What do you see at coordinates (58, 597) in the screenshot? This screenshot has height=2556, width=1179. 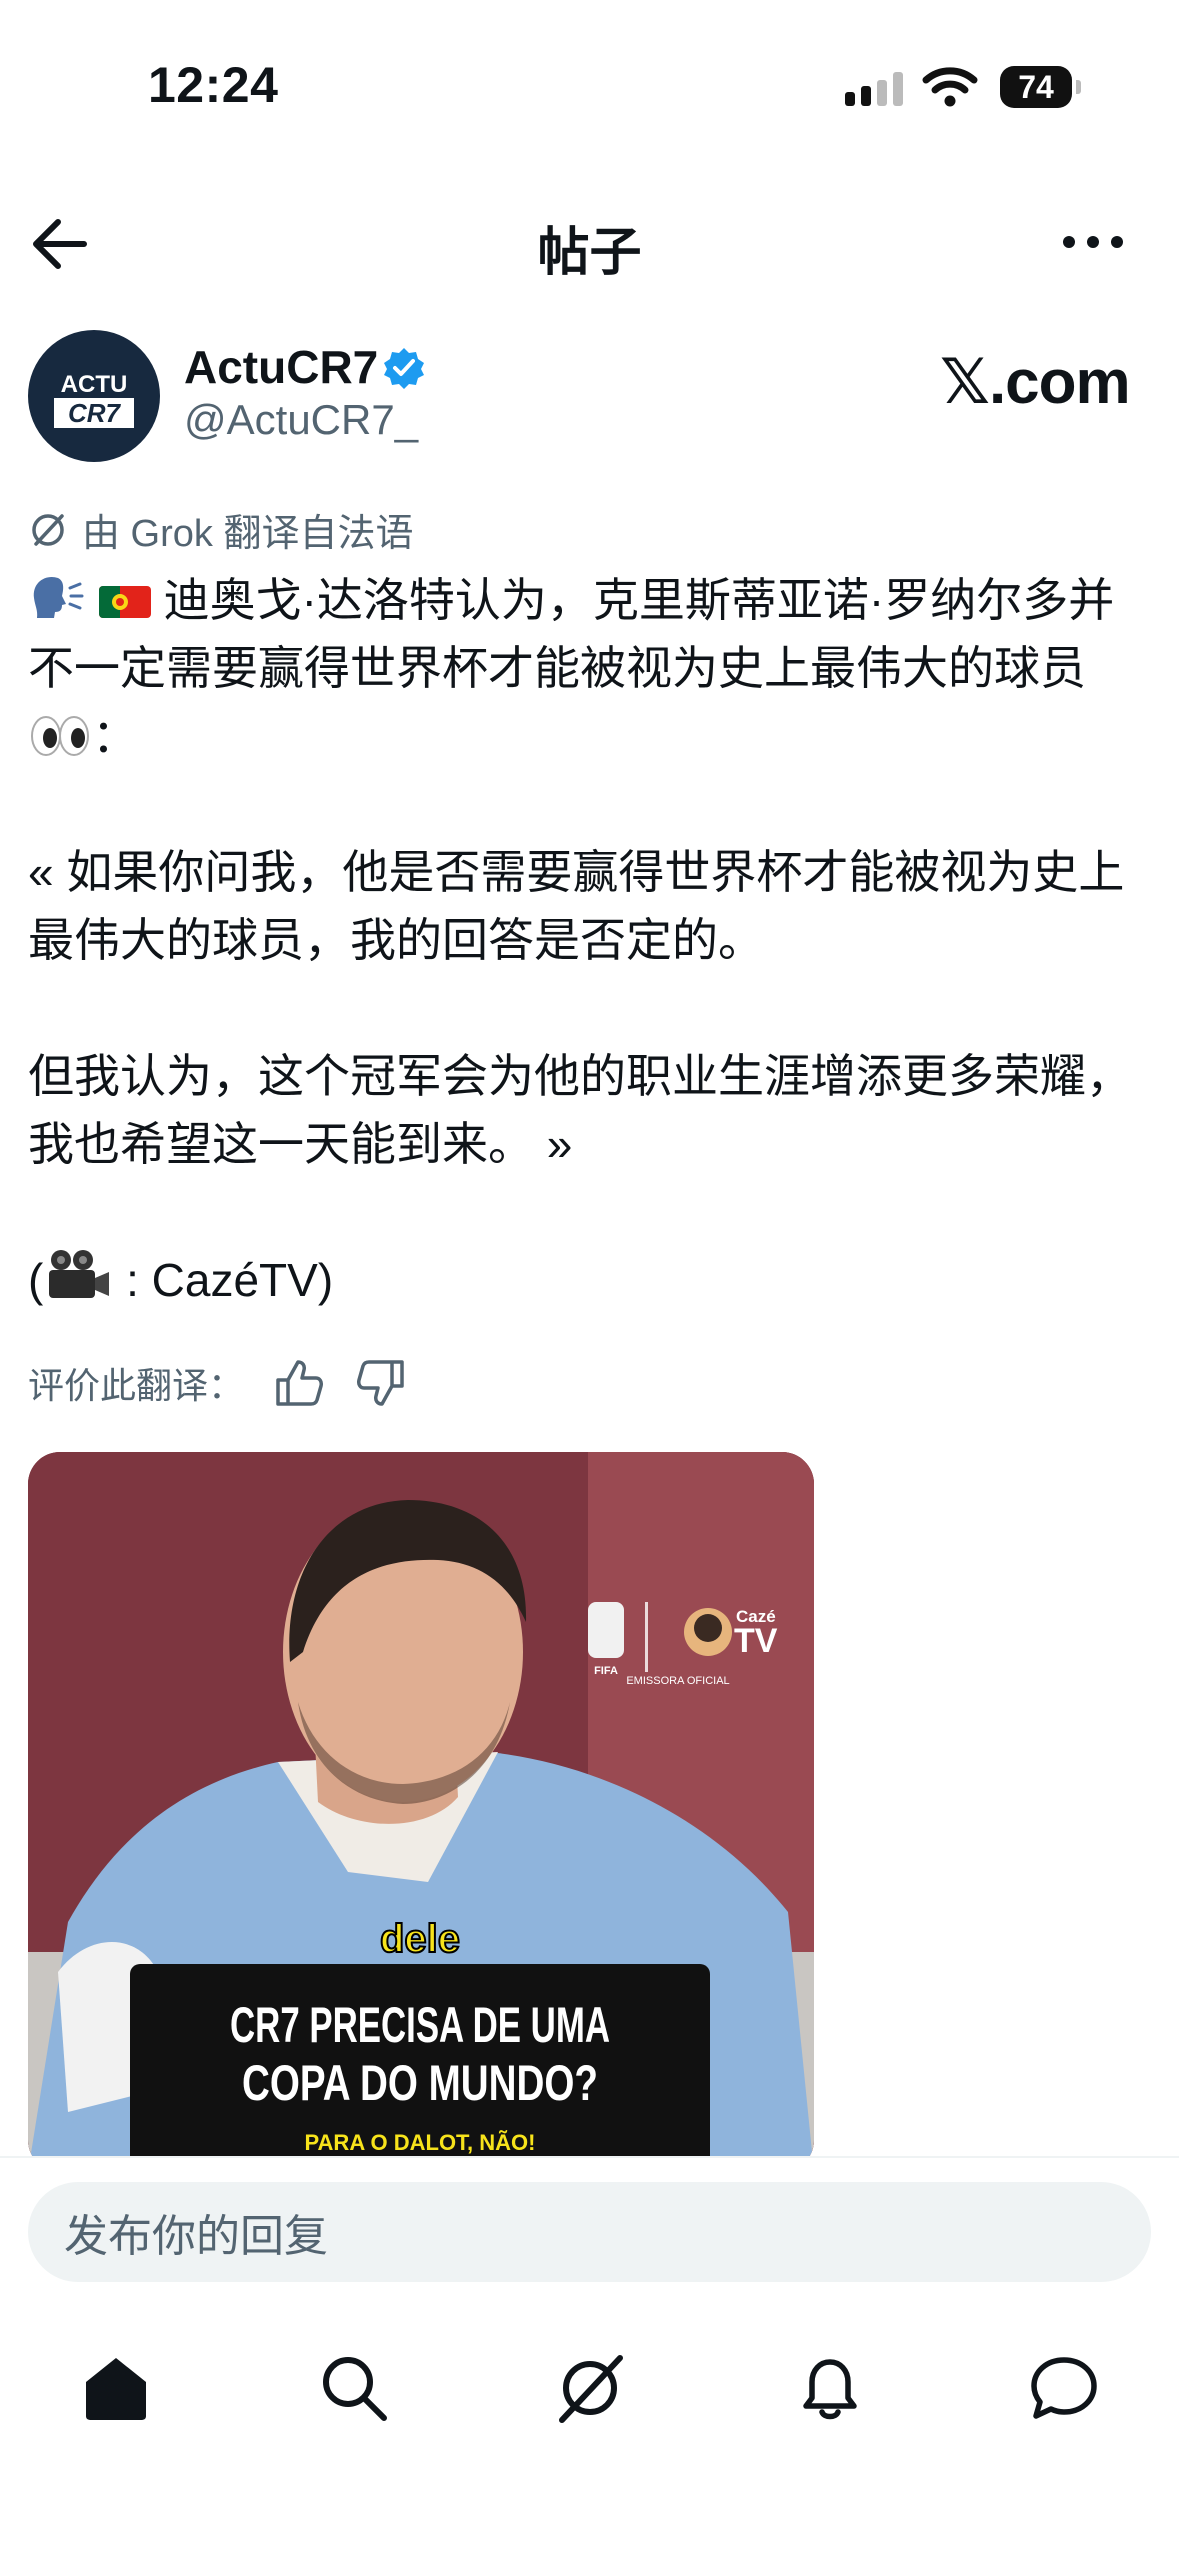 I see `speaking-head-icon` at bounding box center [58, 597].